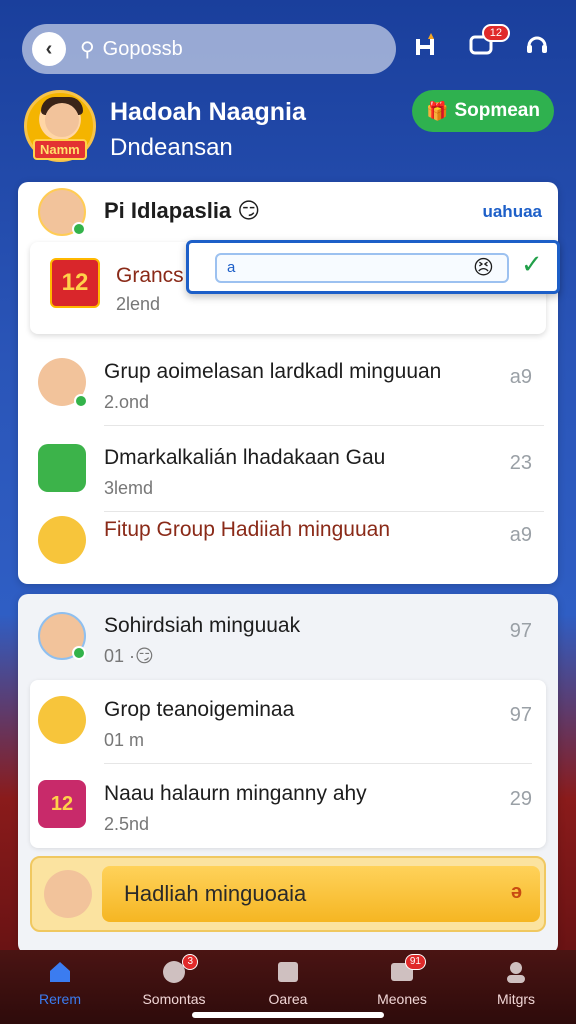 The image size is (576, 1024). What do you see at coordinates (520, 799) in the screenshot?
I see `list-item-count: 29` at bounding box center [520, 799].